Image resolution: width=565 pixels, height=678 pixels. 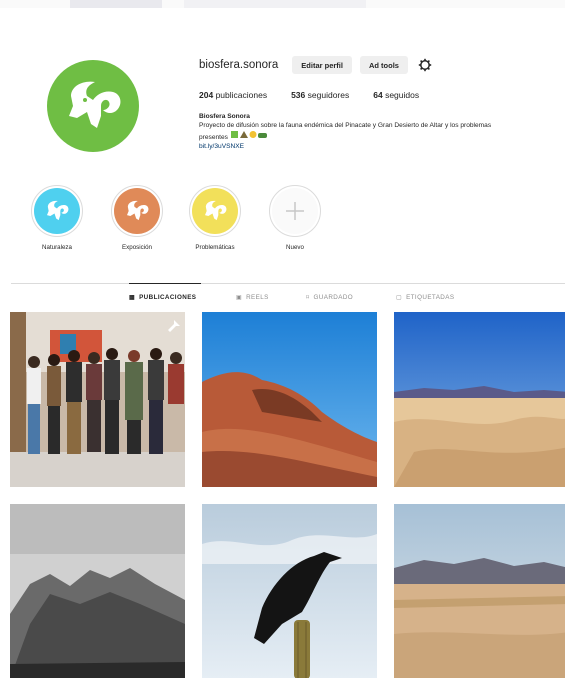 I want to click on highlight-problematicas: Problemáticas, so click(x=215, y=218).